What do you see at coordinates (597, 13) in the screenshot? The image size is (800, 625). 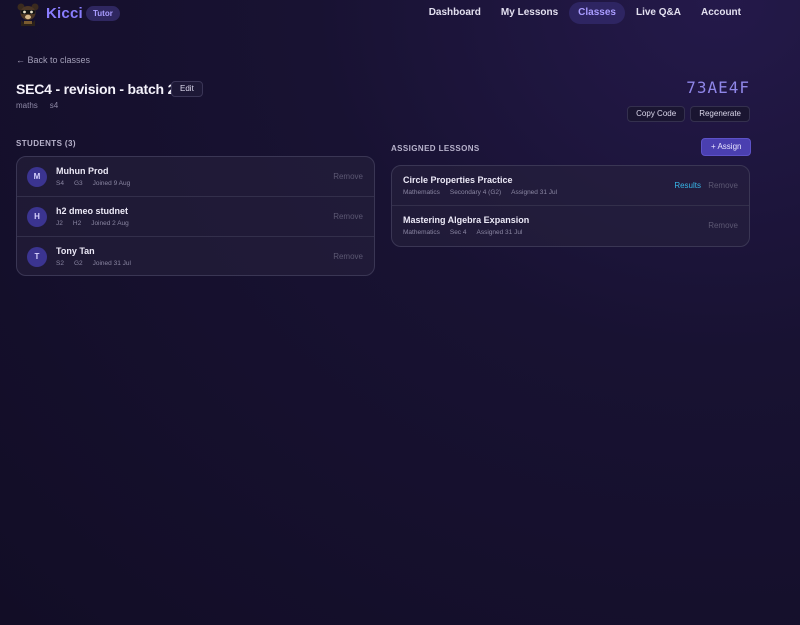 I see `nav-classes: Classes` at bounding box center [597, 13].